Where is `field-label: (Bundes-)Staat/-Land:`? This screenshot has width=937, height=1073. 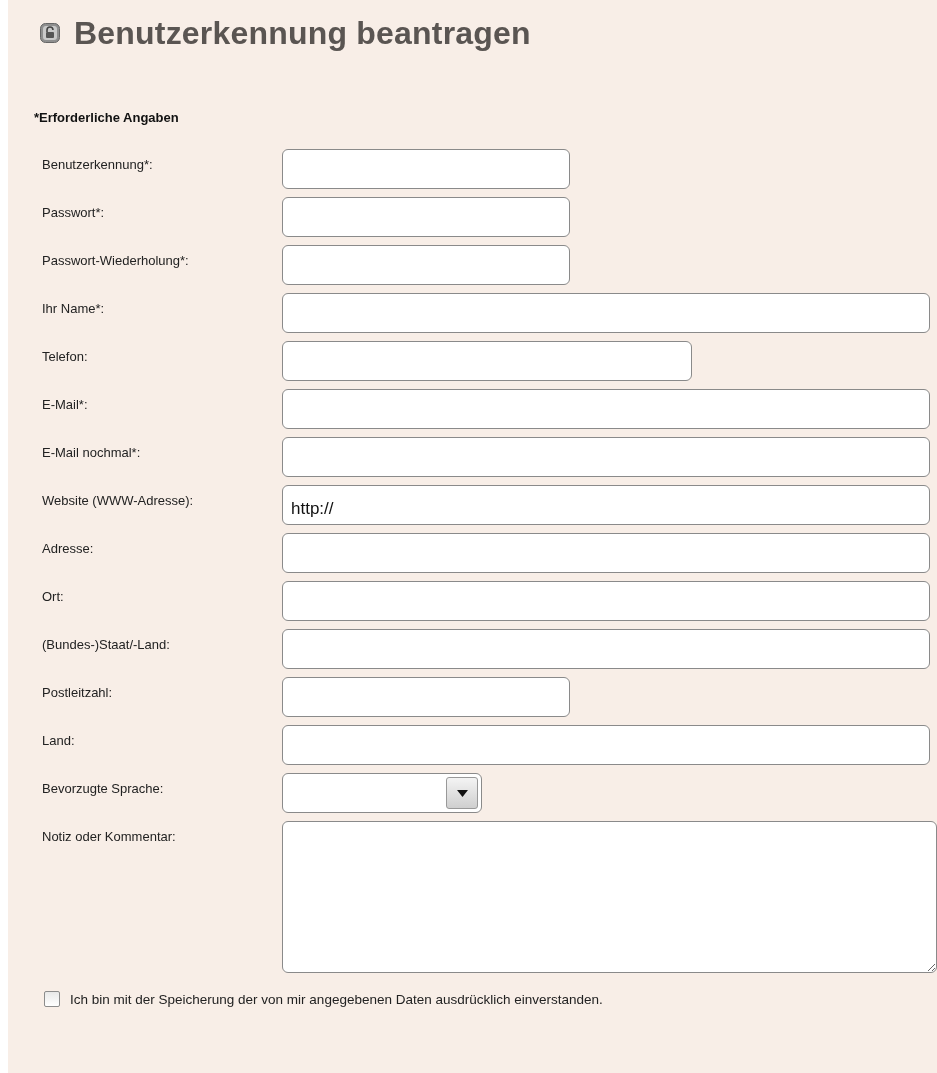 field-label: (Bundes-)Staat/-Land: is located at coordinates (106, 644).